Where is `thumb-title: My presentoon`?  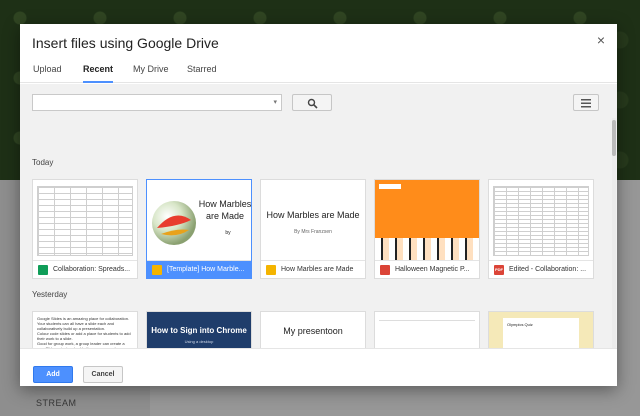
thumb-title: My presentoon is located at coordinates (313, 331).